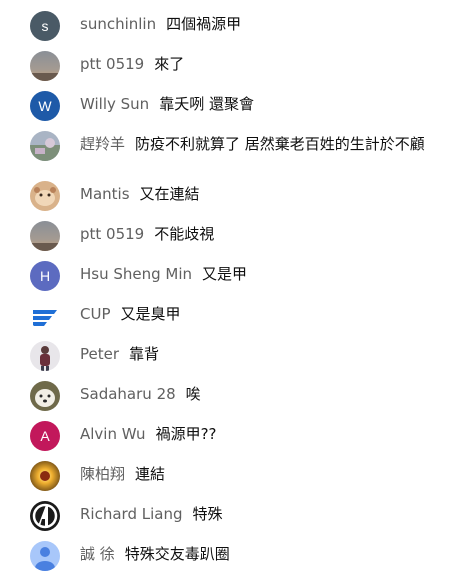 The width and height of the screenshot is (471, 578). I want to click on author-name: CUP, so click(95, 314).